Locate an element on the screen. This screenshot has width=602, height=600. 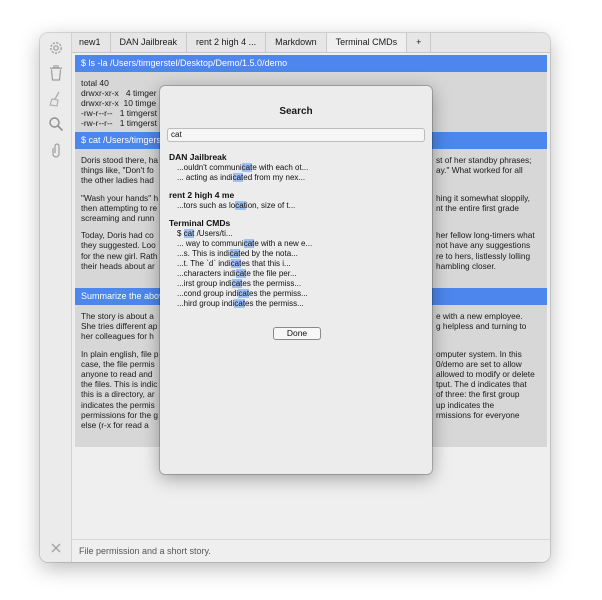
line-right: allowed to modify or delete is located at coordinates (485, 373).